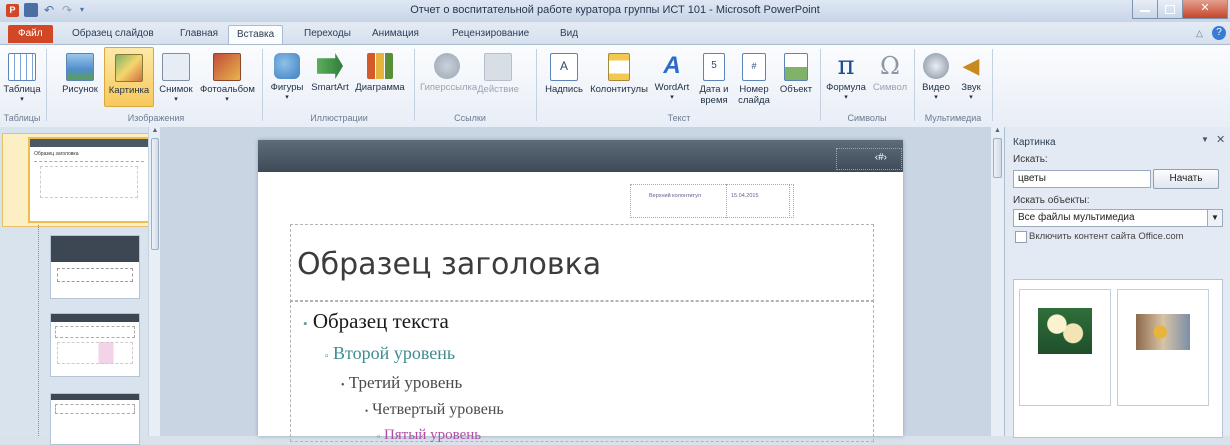 This screenshot has height=445, width=1230. Describe the element at coordinates (997, 281) in the screenshot. I see `workspace-scrollbar: ▲` at that location.